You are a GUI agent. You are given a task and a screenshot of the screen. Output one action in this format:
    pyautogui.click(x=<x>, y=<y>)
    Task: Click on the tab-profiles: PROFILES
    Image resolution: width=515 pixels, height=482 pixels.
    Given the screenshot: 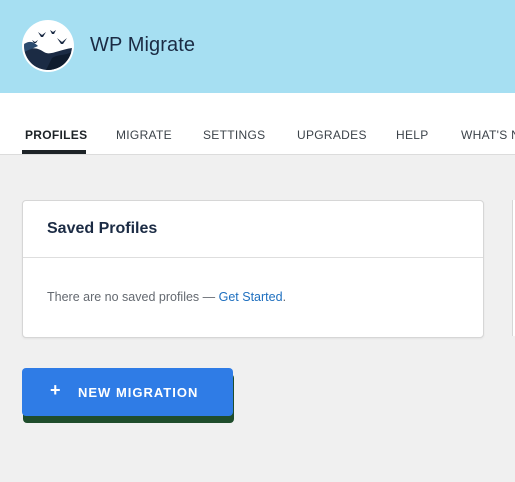 What is the action you would take?
    pyautogui.click(x=56, y=135)
    